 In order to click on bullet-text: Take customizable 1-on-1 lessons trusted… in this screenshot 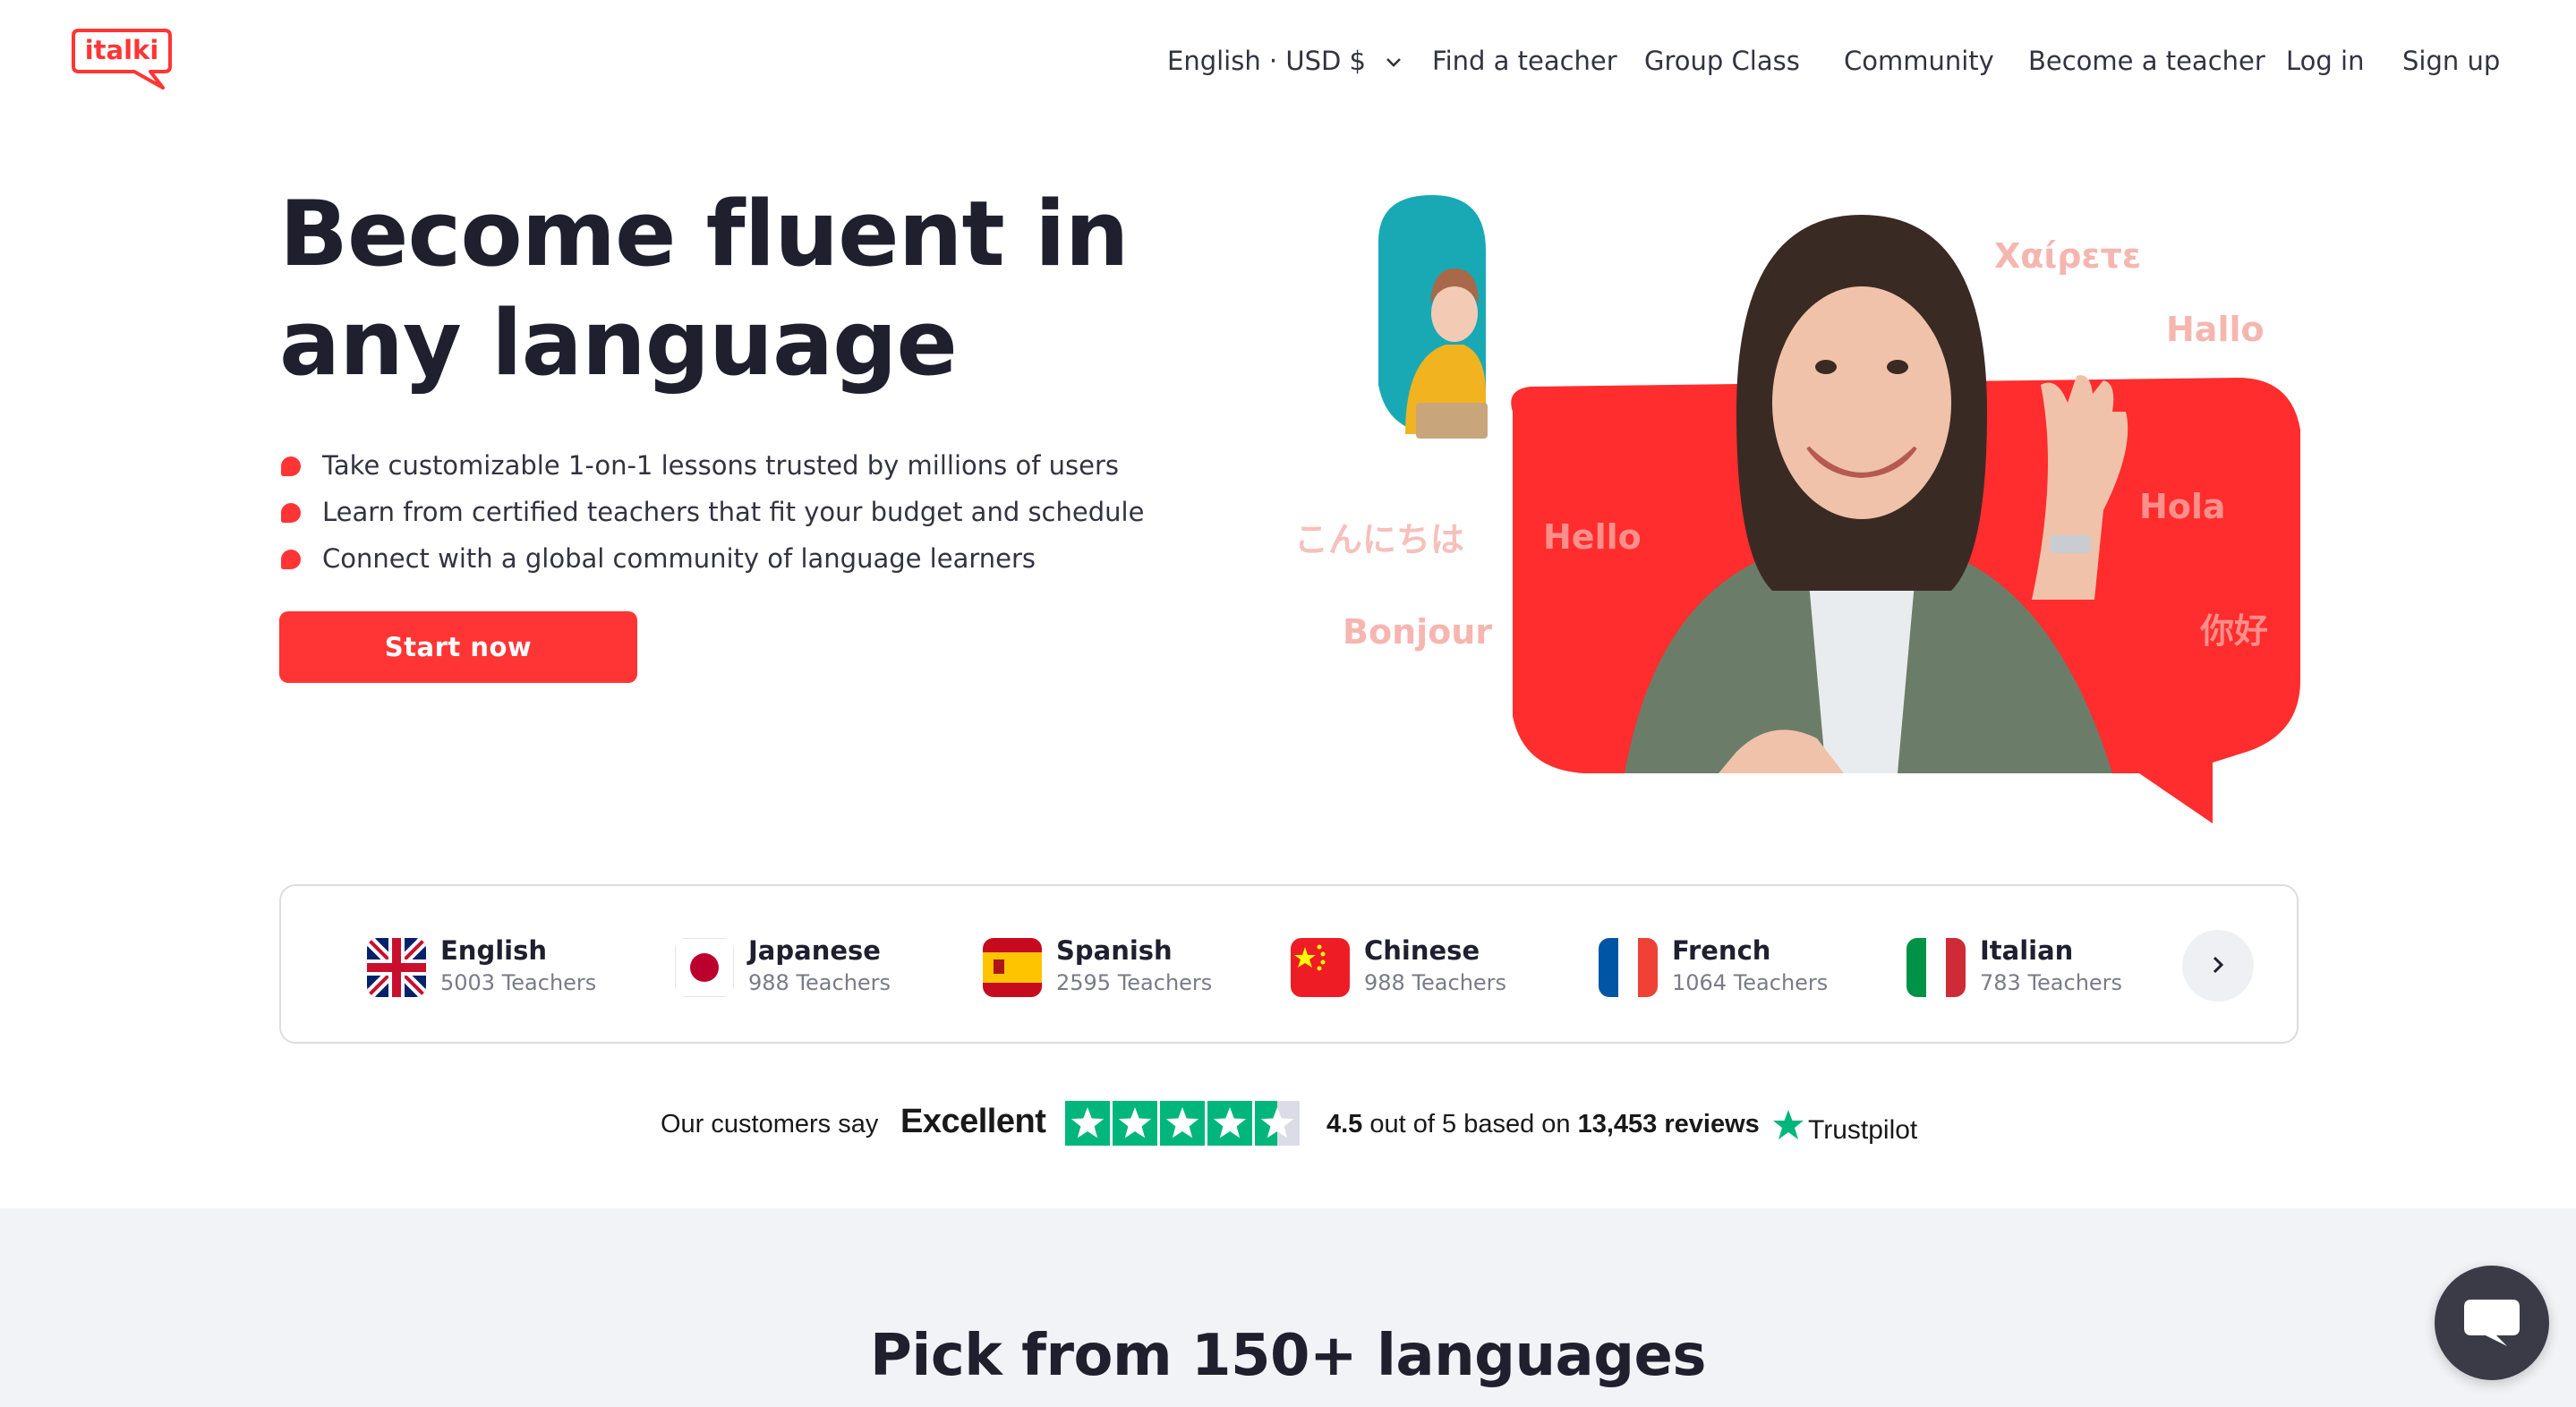, I will do `click(721, 465)`.